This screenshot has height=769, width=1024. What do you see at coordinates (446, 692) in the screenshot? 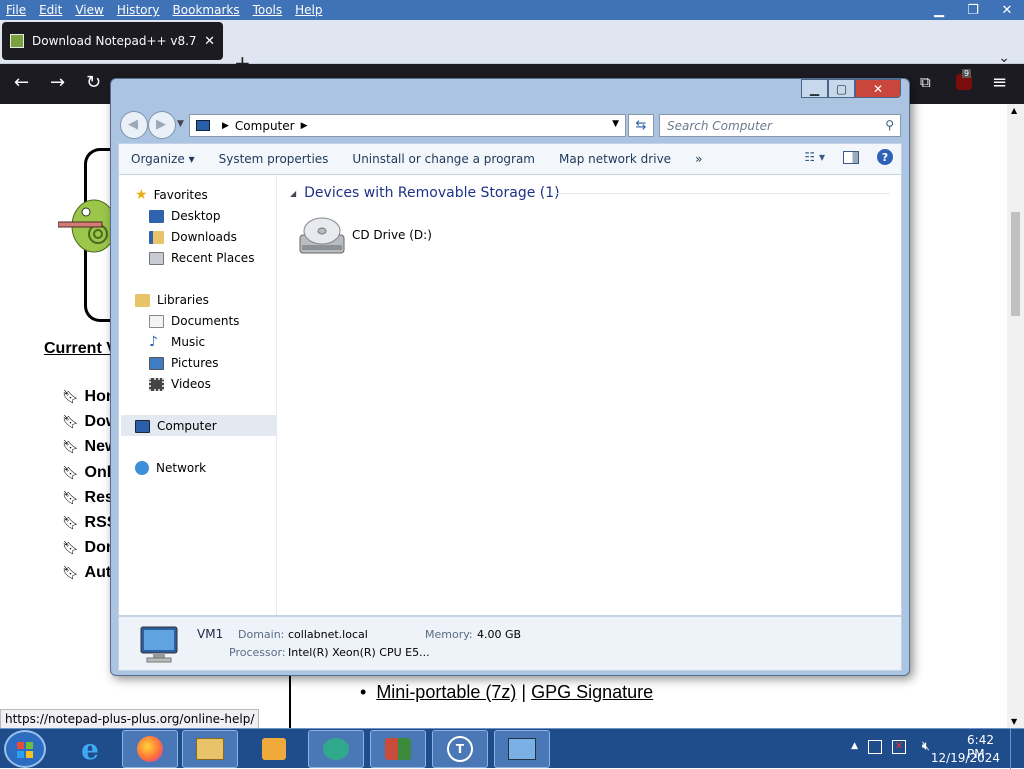
I see `mini-portable-link: Mini-portable (7z)` at bounding box center [446, 692].